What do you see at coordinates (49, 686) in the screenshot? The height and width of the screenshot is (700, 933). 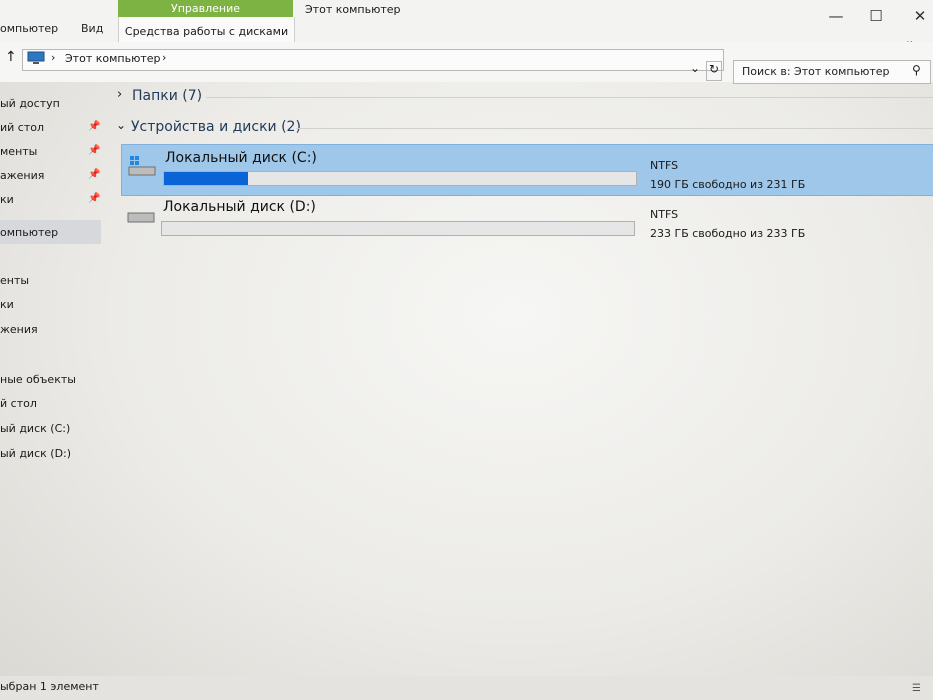 I see `status-text: ыбран 1 элемент` at bounding box center [49, 686].